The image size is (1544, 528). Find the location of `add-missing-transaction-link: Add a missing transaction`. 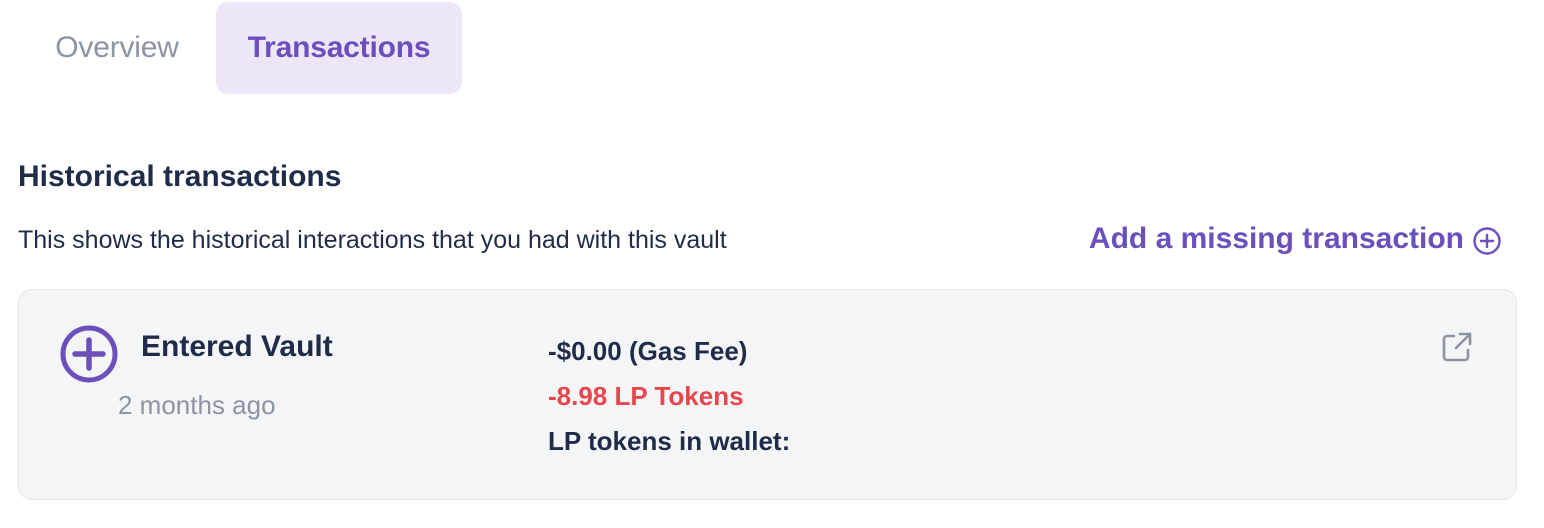

add-missing-transaction-link: Add a missing transaction is located at coordinates (1295, 239).